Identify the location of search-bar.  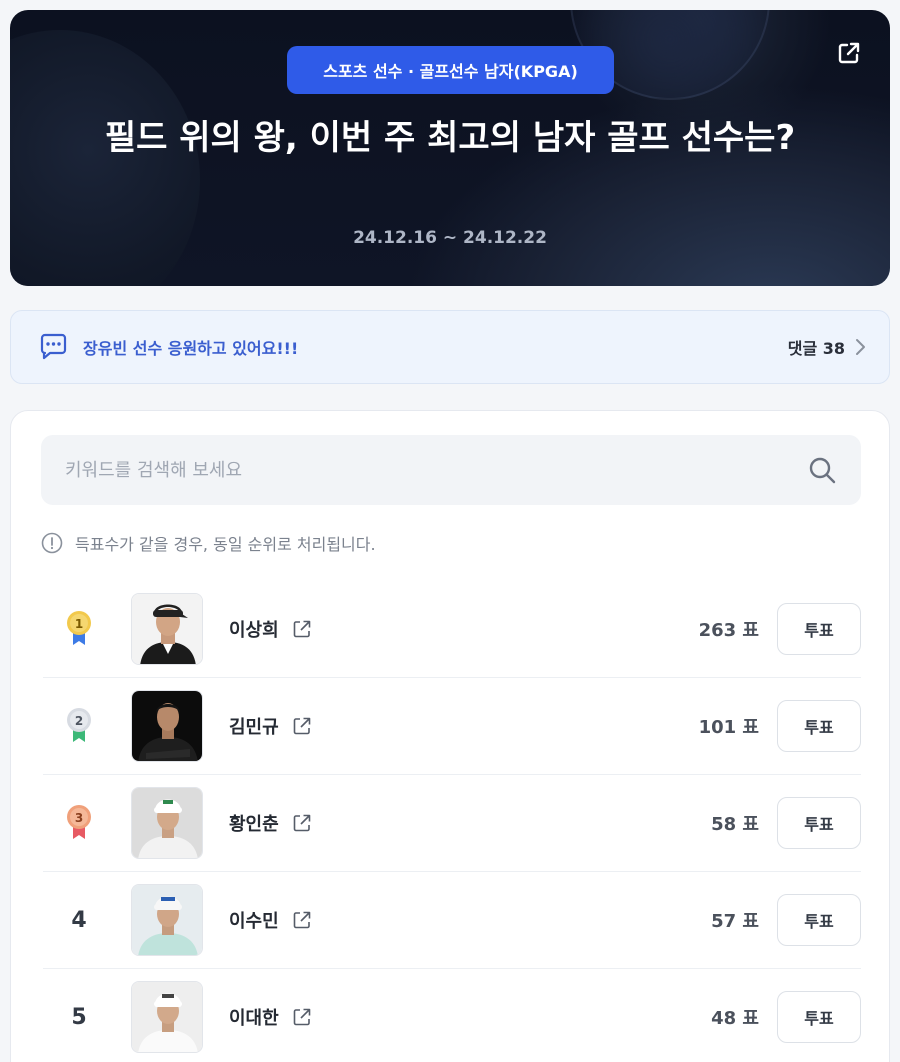
(451, 470).